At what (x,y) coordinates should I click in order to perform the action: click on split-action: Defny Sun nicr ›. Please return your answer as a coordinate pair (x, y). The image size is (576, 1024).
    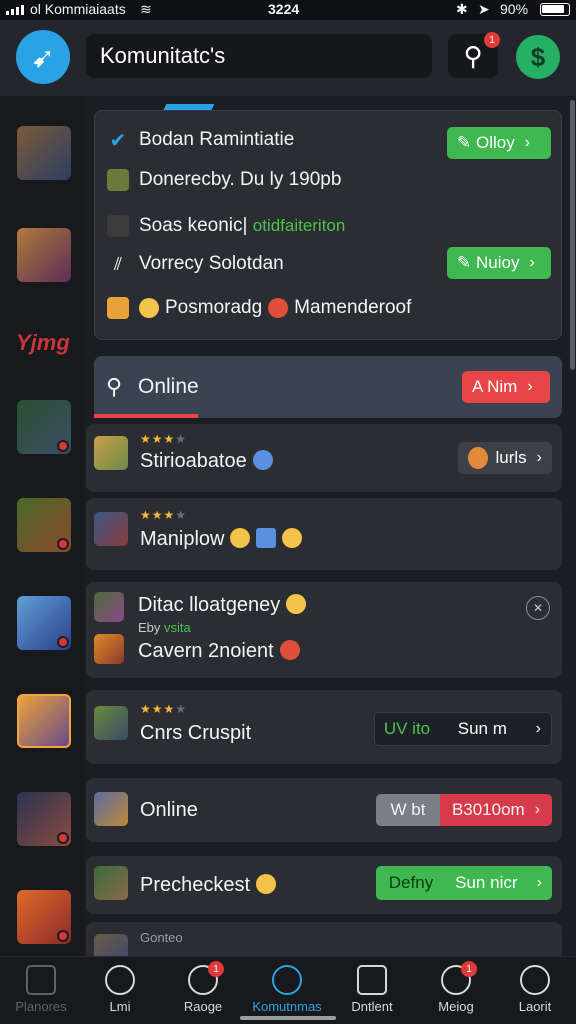
    Looking at the image, I should click on (464, 883).